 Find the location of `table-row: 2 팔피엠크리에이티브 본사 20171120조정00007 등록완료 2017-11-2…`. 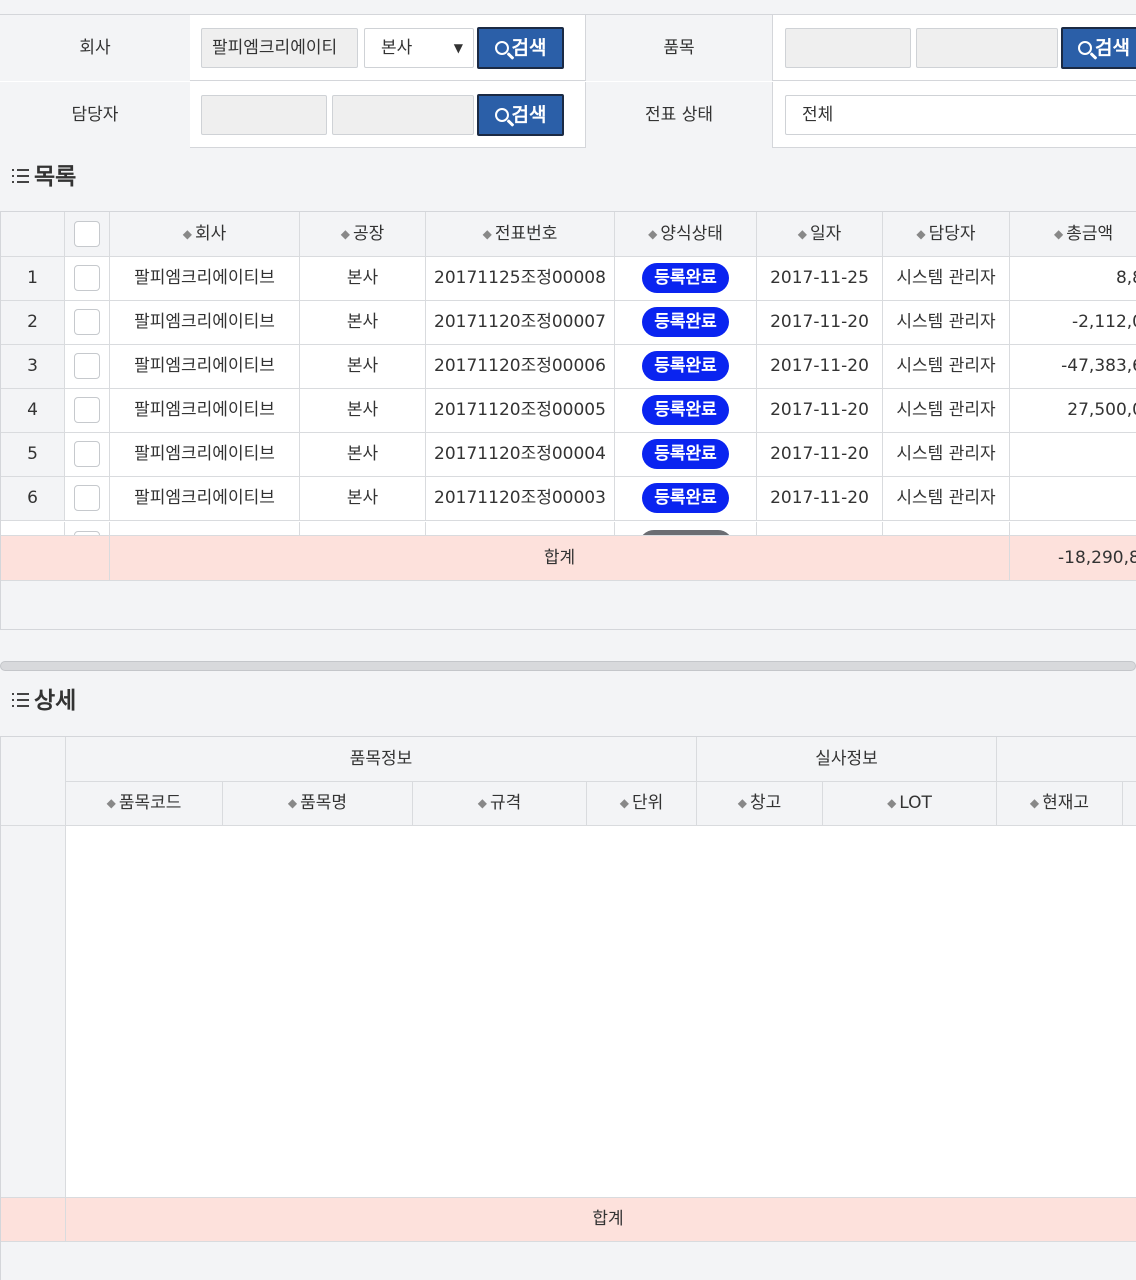

table-row: 2 팔피엠크리에이티브 본사 20171120조정00007 등록완료 2017-11-2… is located at coordinates (568, 323).